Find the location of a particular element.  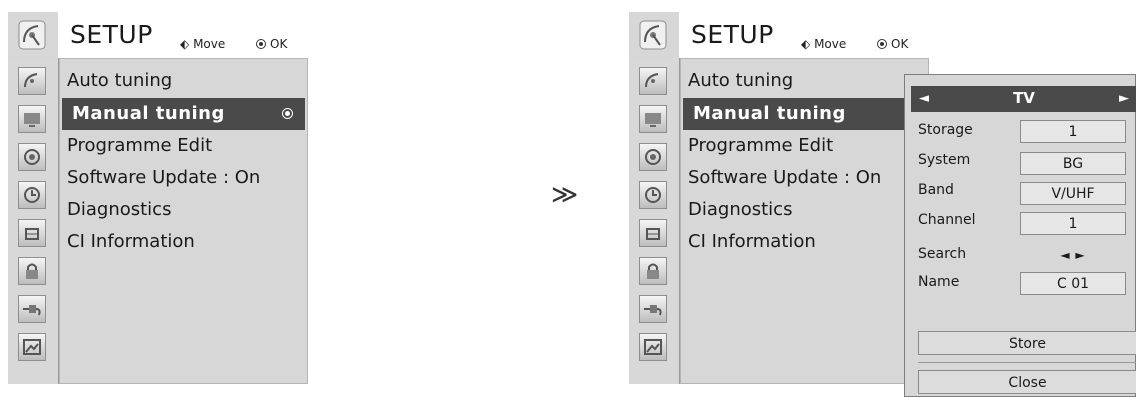

system-label: System is located at coordinates (944, 160).